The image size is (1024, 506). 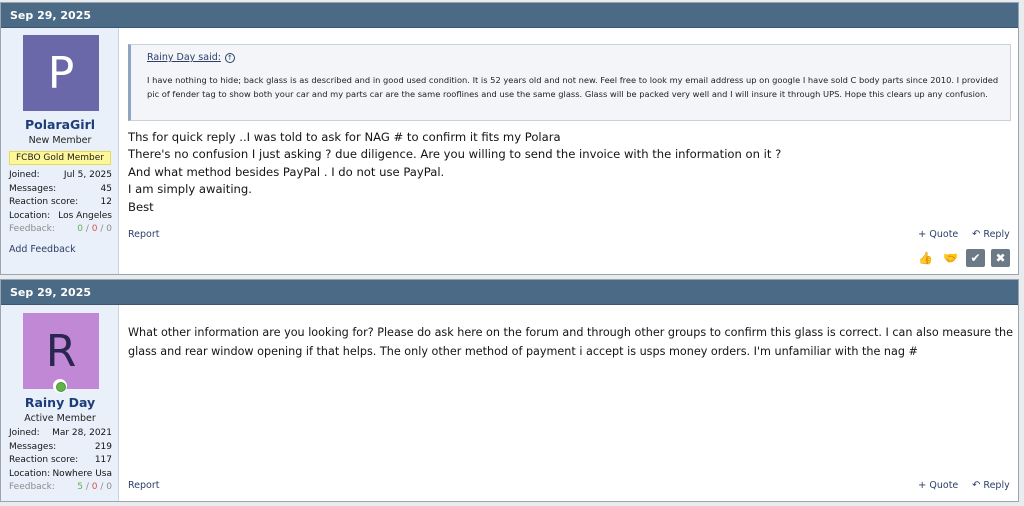 I want to click on handshake-icon: 🤝, so click(x=950, y=258).